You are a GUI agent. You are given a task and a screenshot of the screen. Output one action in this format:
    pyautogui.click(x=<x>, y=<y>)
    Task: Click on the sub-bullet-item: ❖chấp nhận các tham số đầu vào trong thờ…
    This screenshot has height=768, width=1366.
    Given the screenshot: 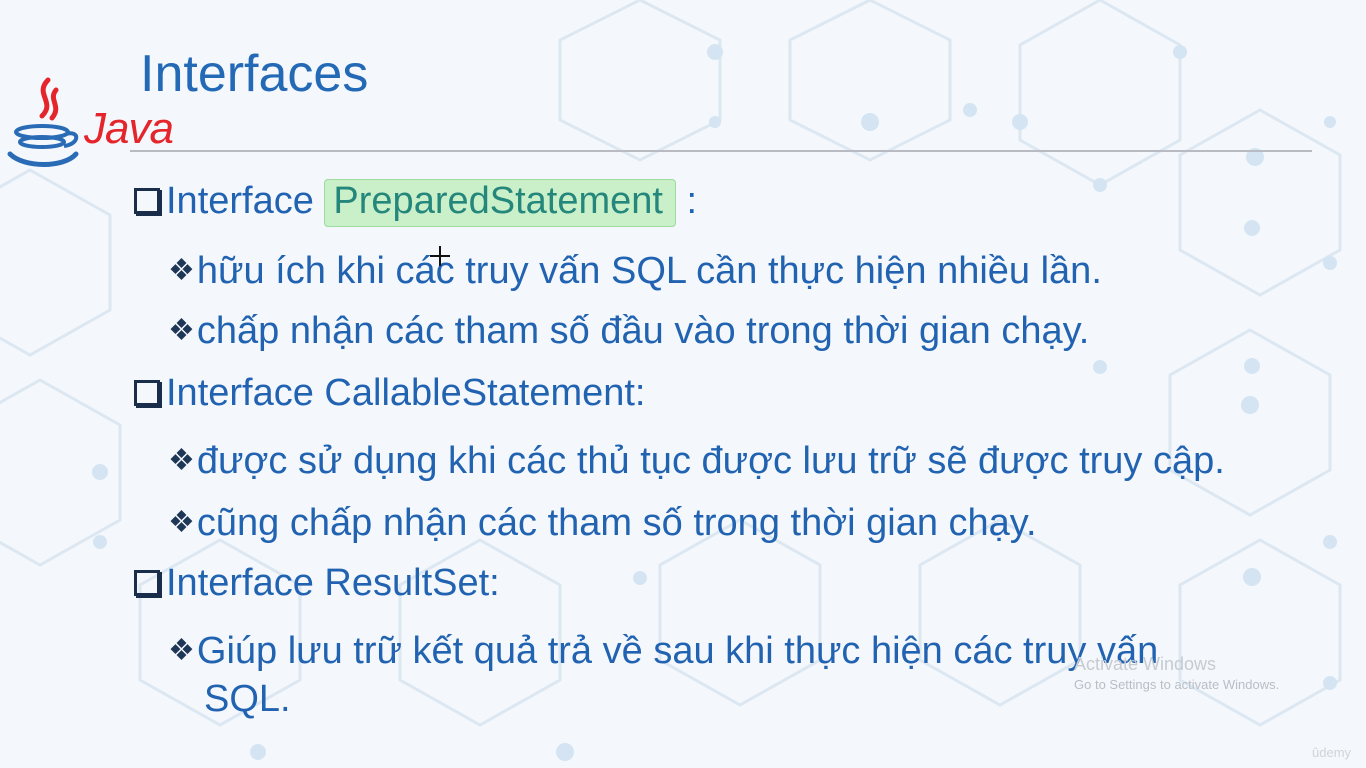 What is the action you would take?
    pyautogui.click(x=629, y=331)
    